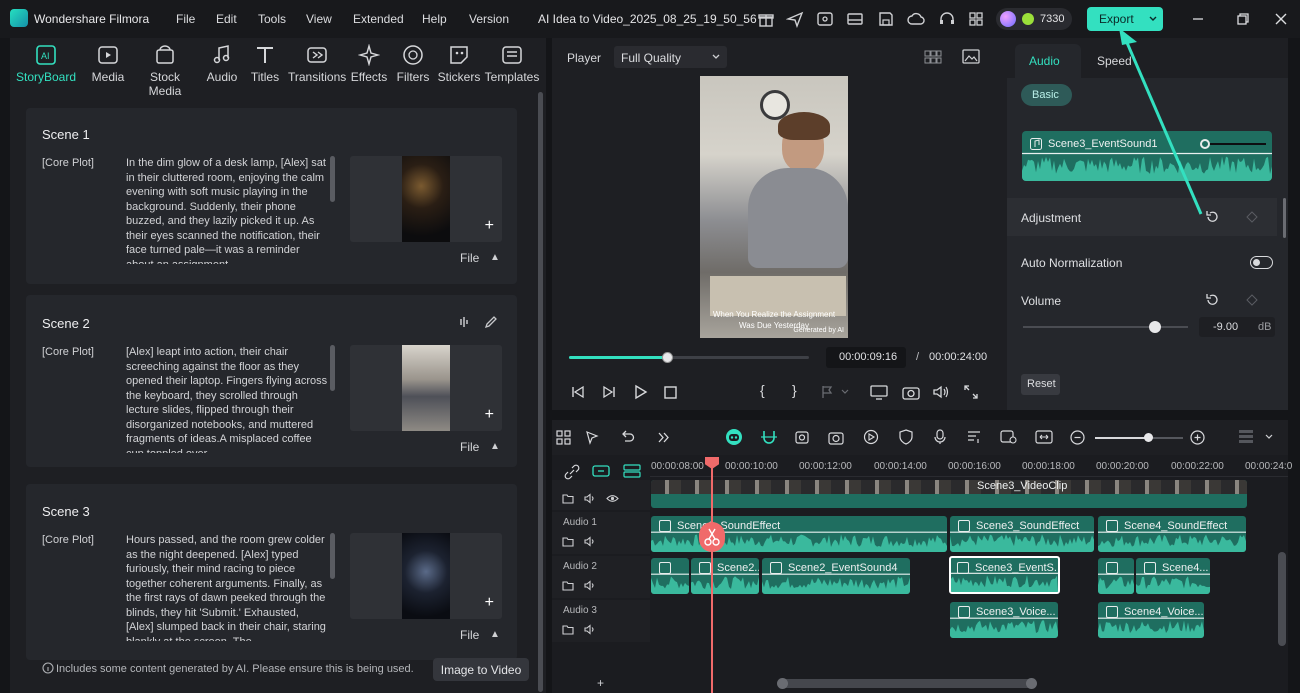 This screenshot has width=1300, height=693. I want to click on tab-stock-media: Stock Media, so click(165, 71).